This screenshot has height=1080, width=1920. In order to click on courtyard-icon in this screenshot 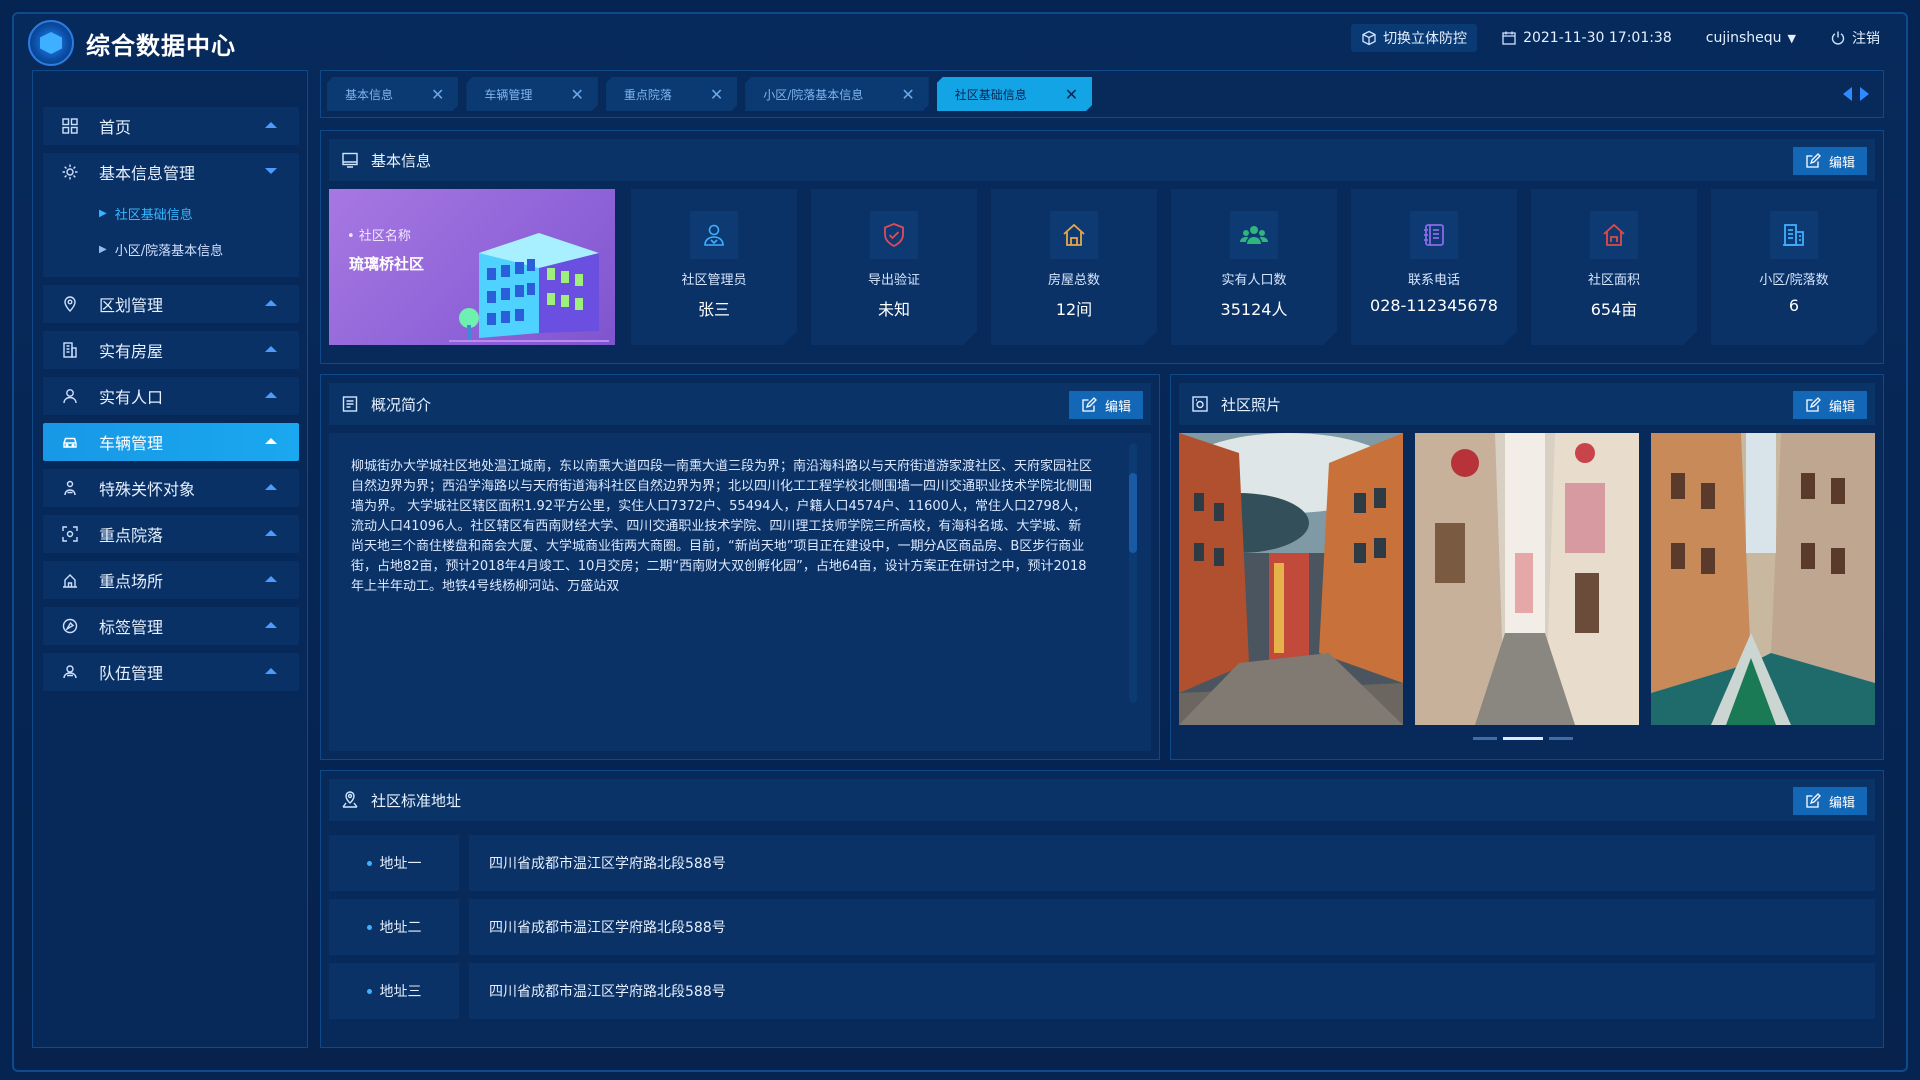, I will do `click(1794, 235)`.